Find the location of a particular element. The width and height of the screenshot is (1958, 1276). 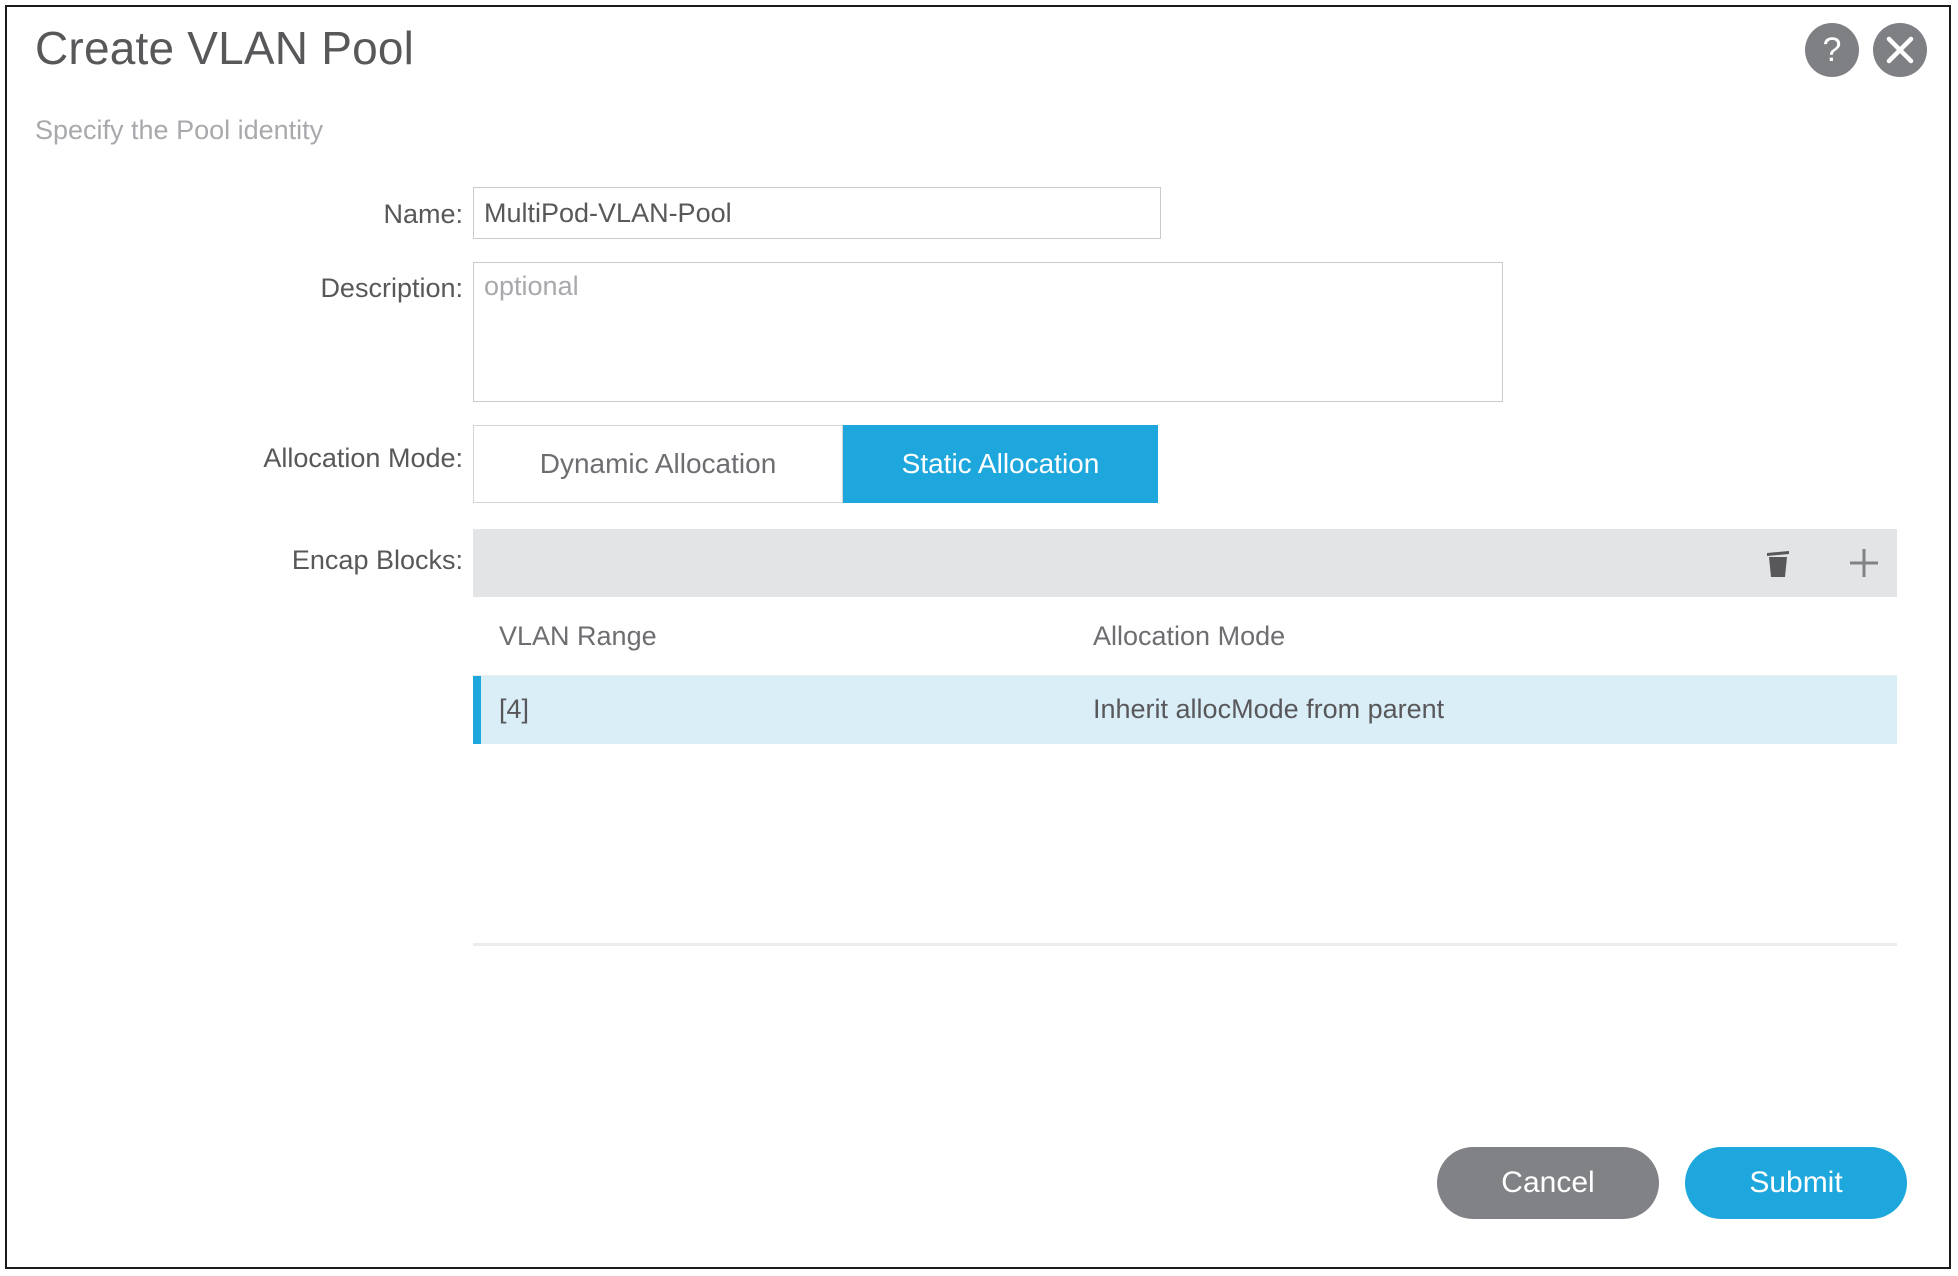

cell-allocation-mode: Inherit allocMode from parent is located at coordinates (1269, 709).